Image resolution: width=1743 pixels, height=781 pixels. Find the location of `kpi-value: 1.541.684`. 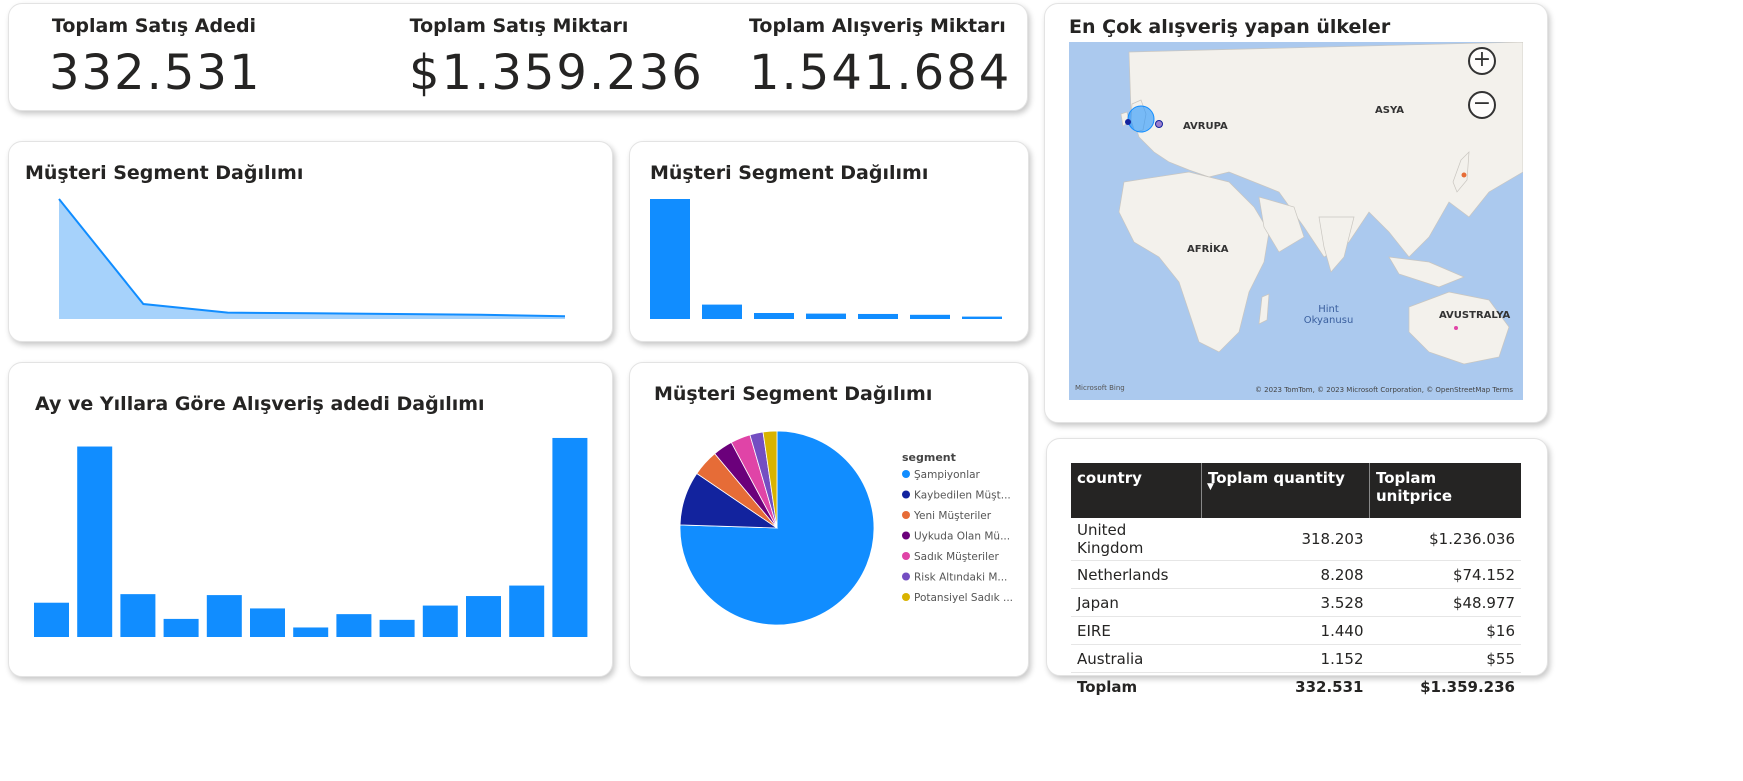

kpi-value: 1.541.684 is located at coordinates (880, 73).